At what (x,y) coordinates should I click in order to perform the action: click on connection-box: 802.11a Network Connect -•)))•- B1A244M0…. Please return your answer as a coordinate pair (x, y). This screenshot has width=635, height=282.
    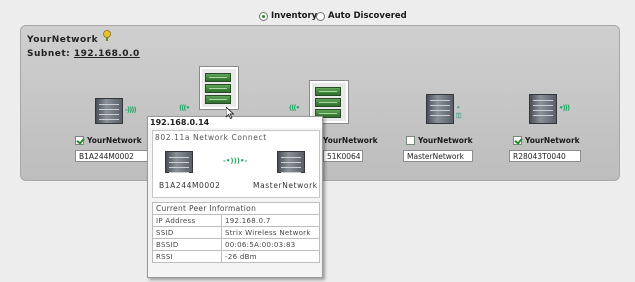
    Looking at the image, I should click on (236, 164).